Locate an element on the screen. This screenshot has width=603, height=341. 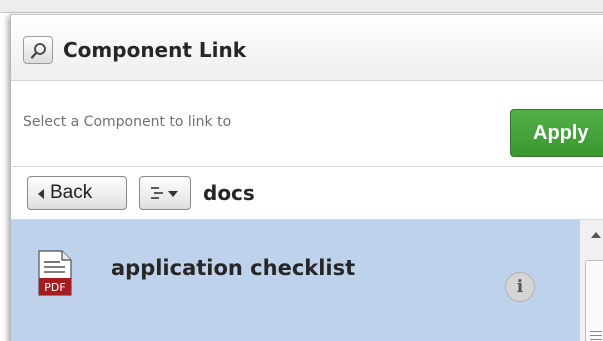
back-button: Back is located at coordinates (77, 193).